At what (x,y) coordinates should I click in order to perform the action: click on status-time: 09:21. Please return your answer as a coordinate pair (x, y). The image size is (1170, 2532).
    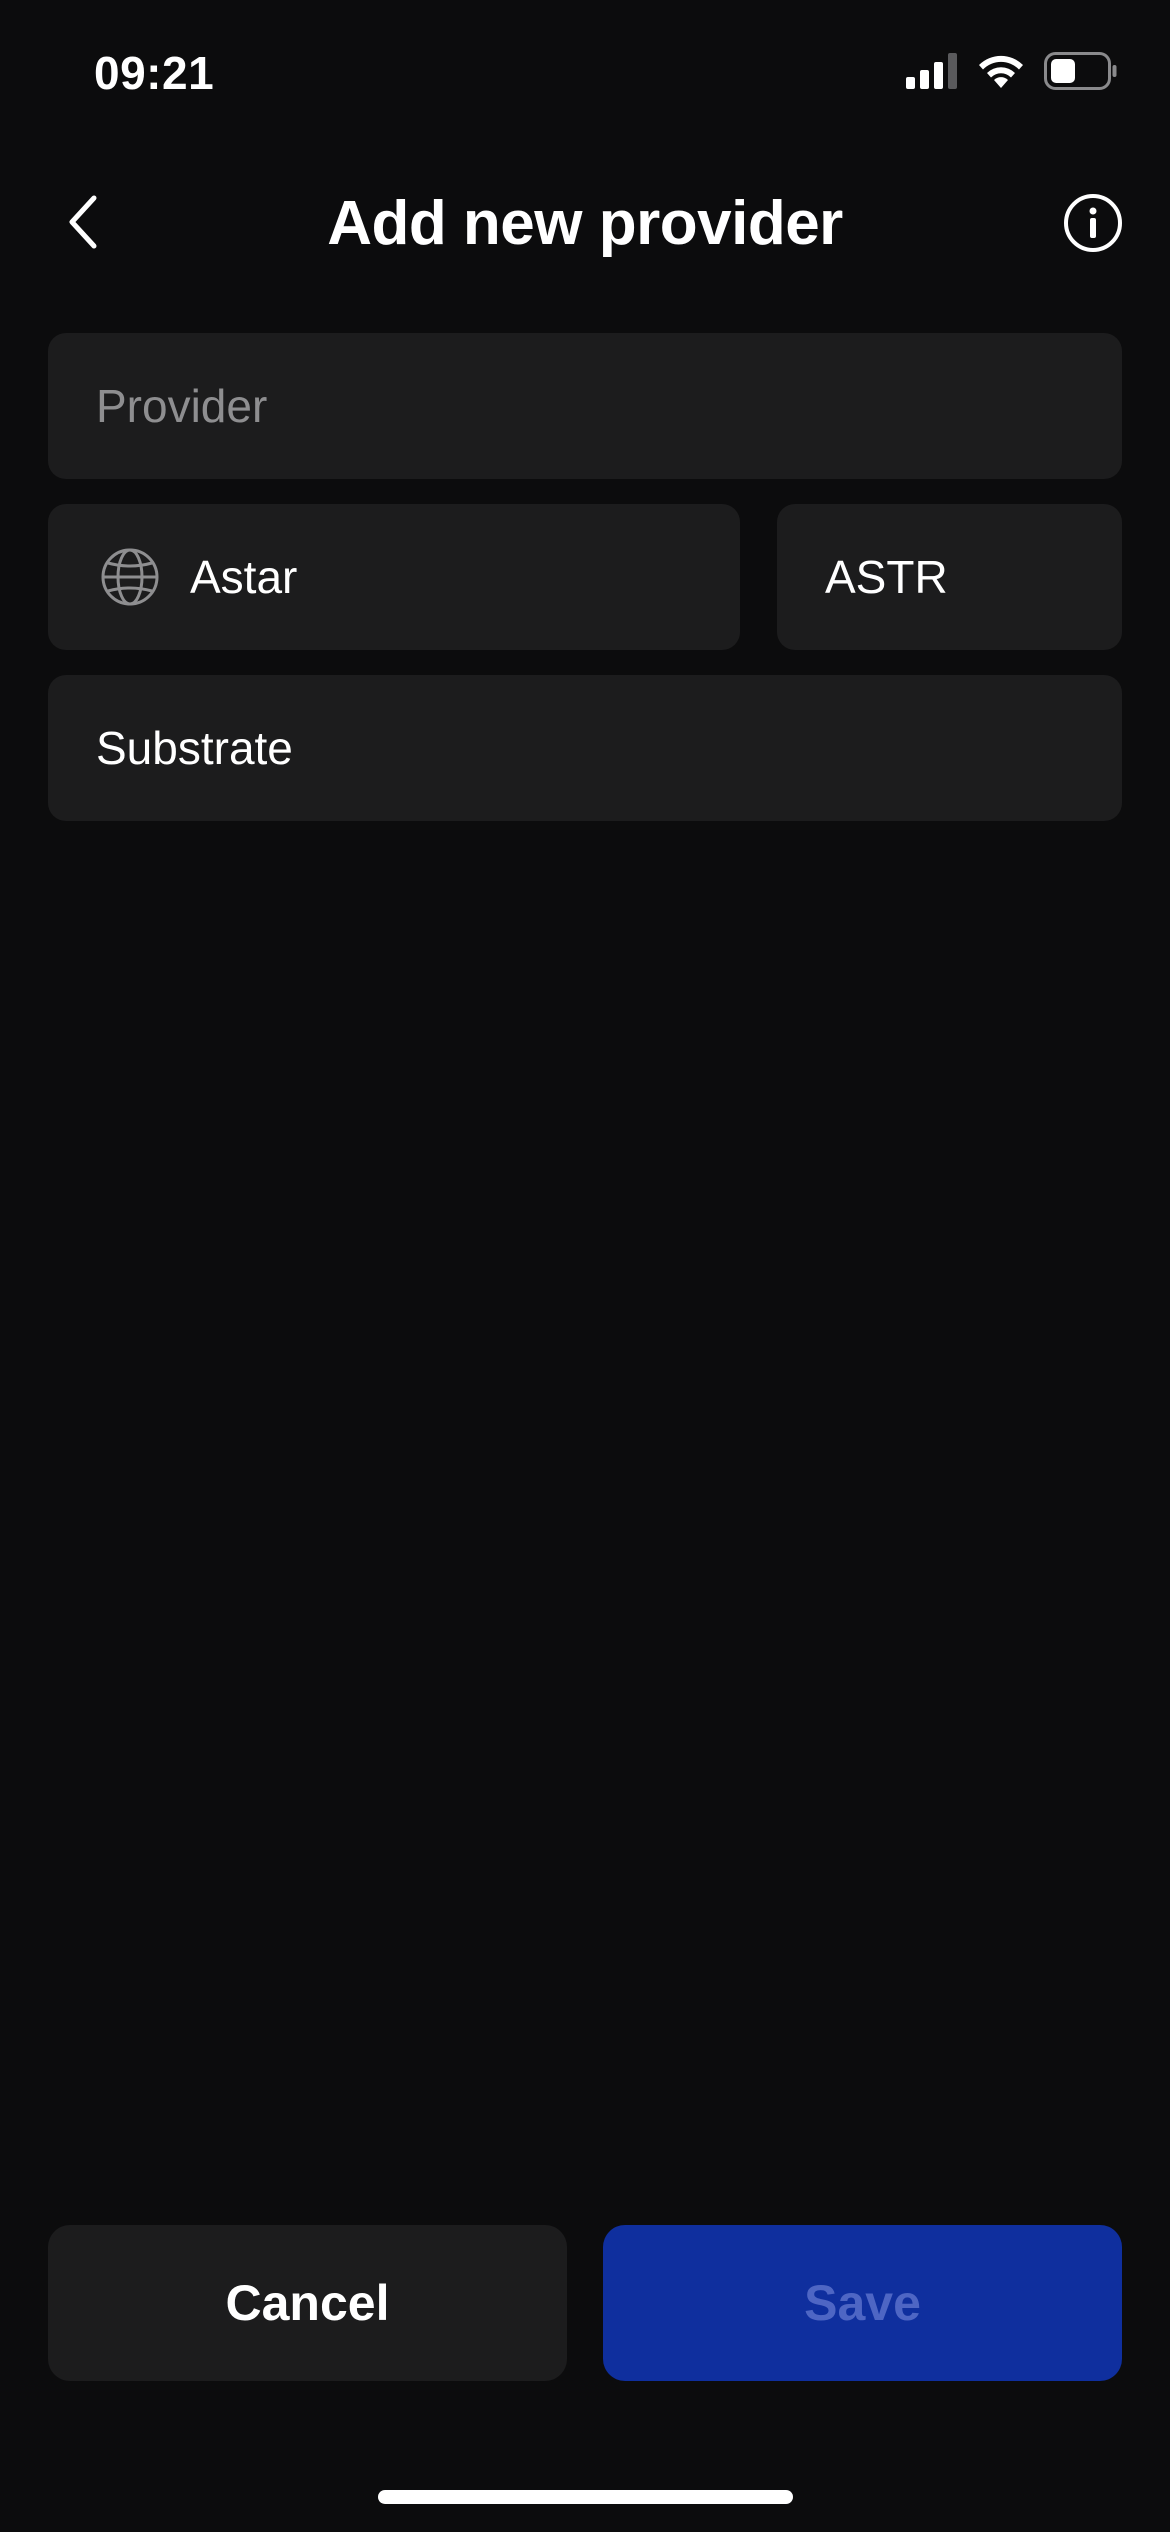
    Looking at the image, I should click on (154, 73).